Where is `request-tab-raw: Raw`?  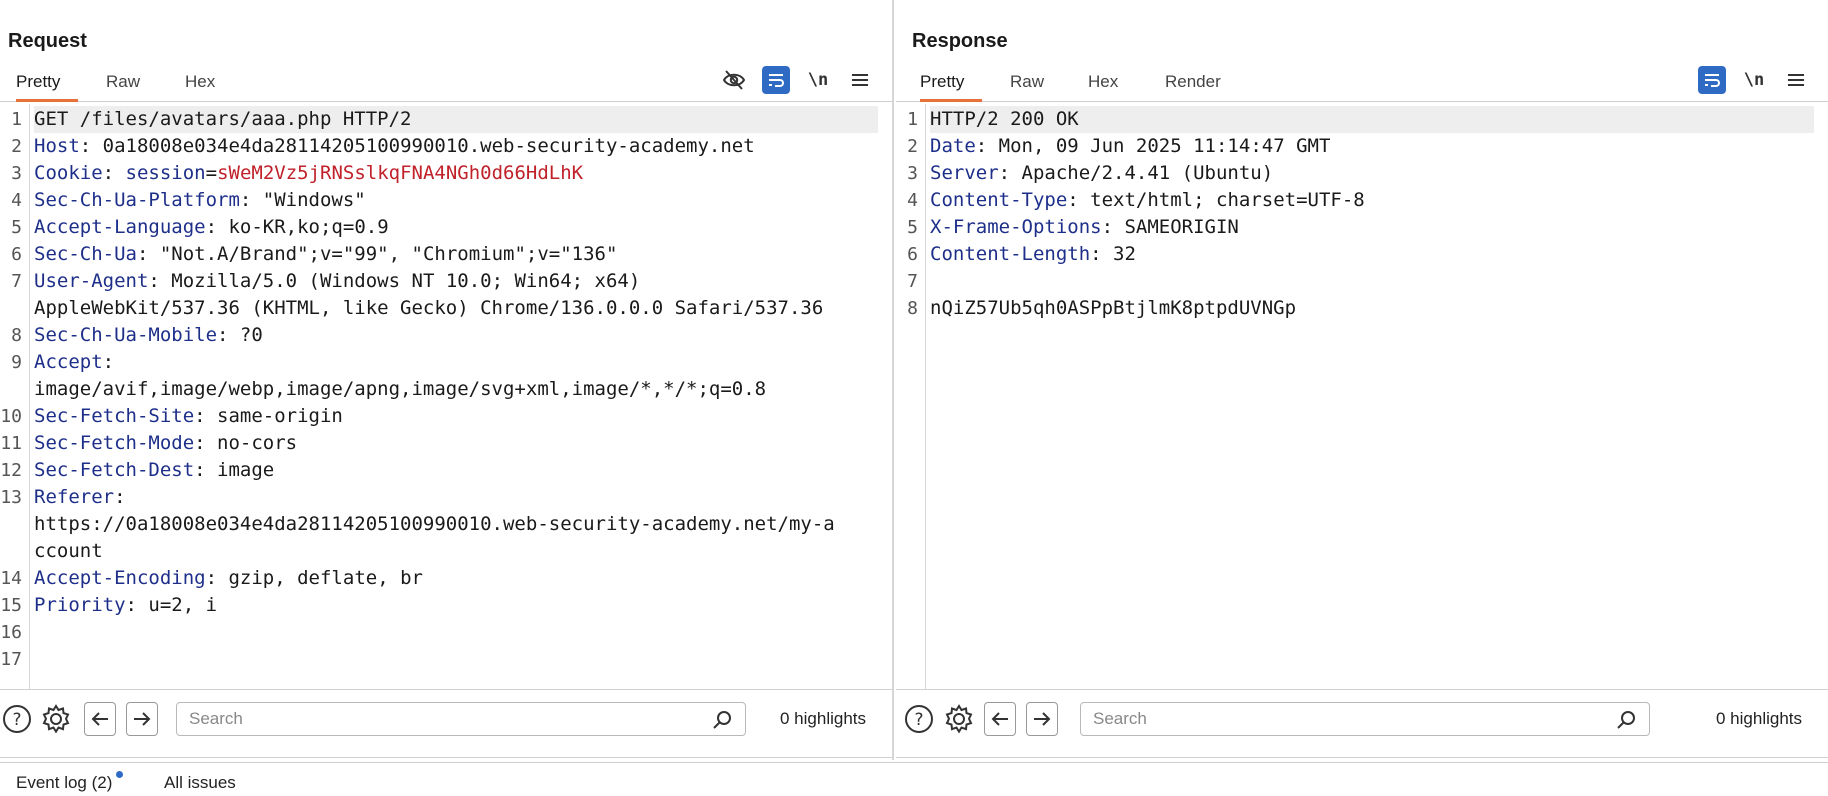 request-tab-raw: Raw is located at coordinates (123, 87).